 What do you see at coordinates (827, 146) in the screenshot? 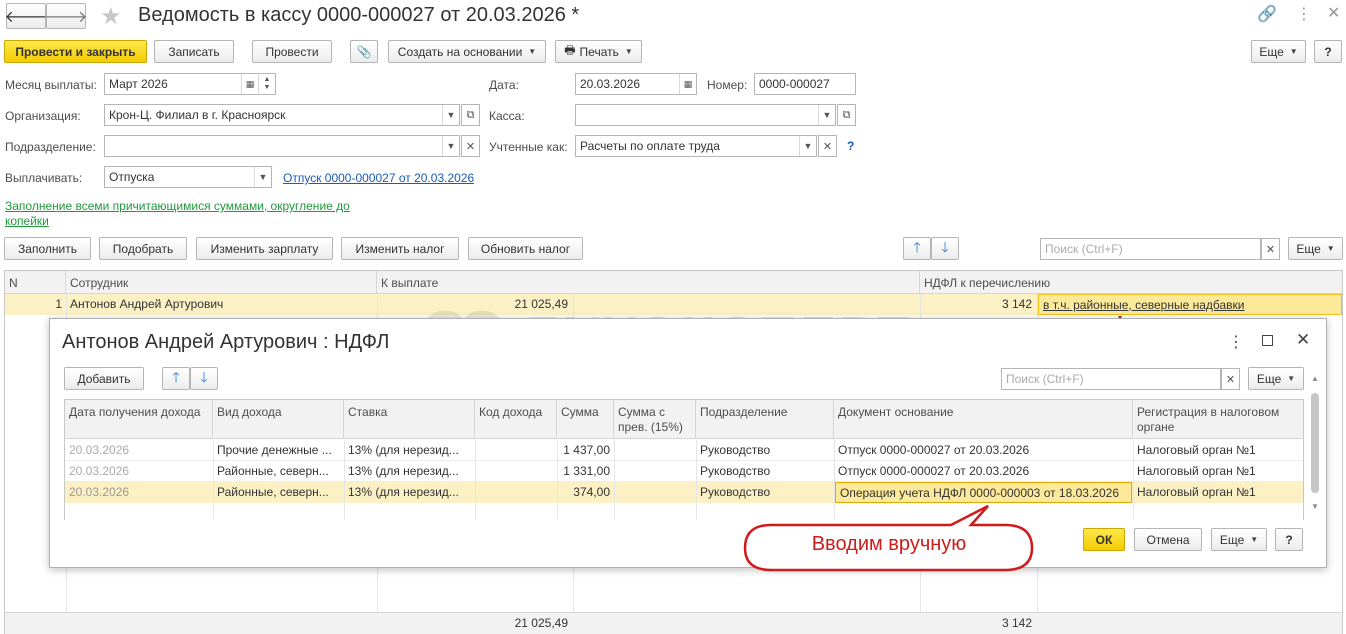
I see `clear-accounted-icon: ✕` at bounding box center [827, 146].